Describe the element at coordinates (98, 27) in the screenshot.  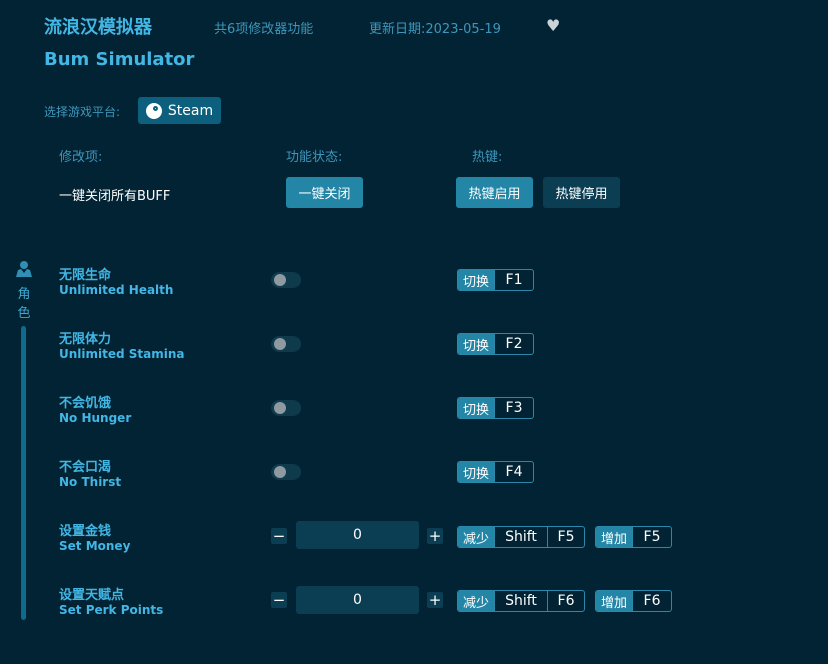
I see `app-title-cn: 流浪汉模拟器` at that location.